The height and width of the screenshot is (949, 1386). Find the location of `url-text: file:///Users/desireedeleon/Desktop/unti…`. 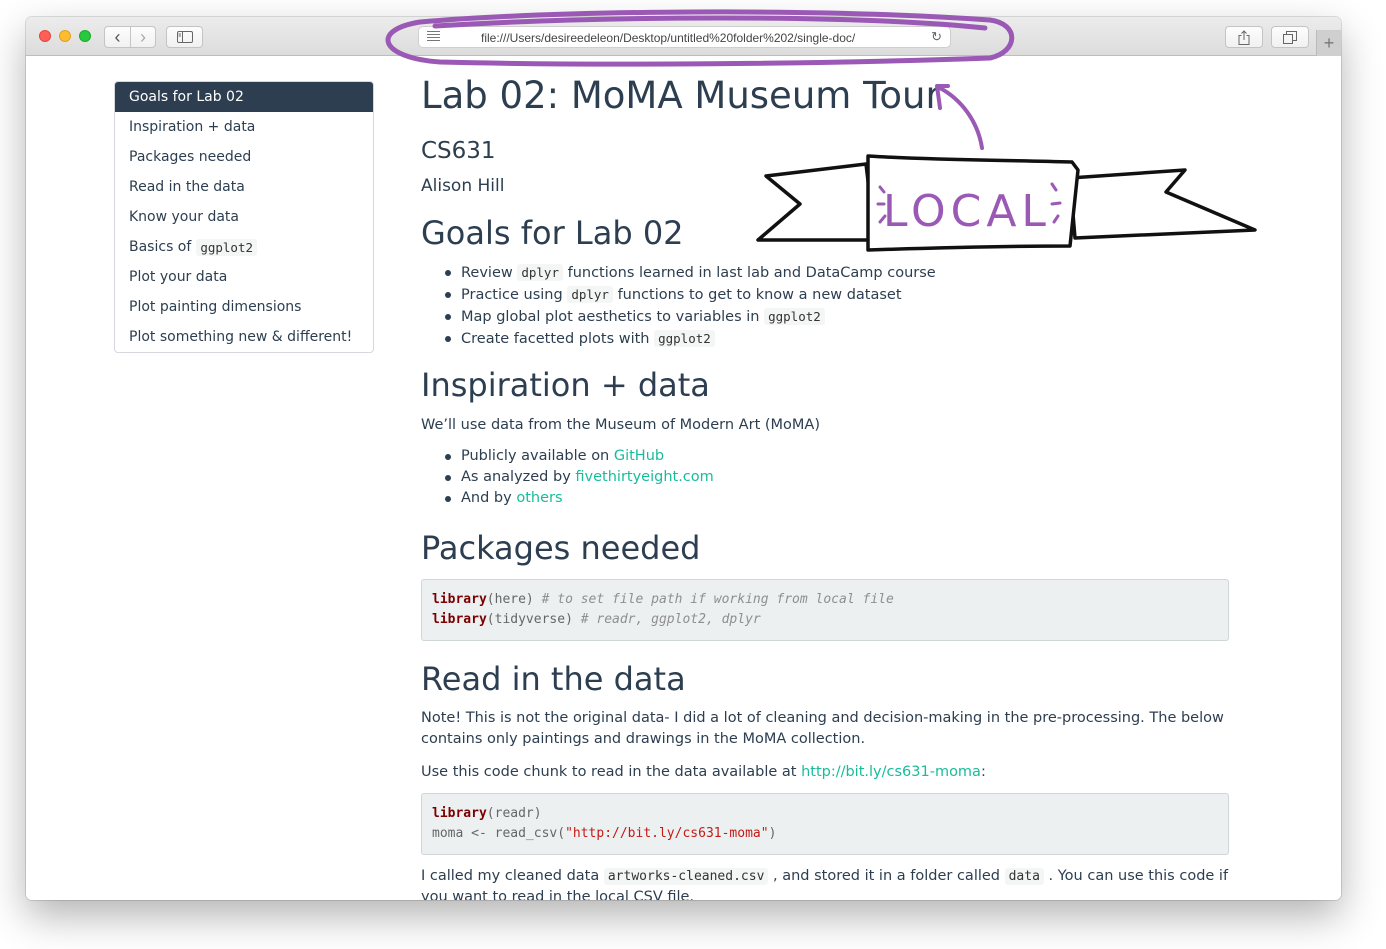

url-text: file:///Users/desireedeleon/Desktop/unti… is located at coordinates (668, 38).